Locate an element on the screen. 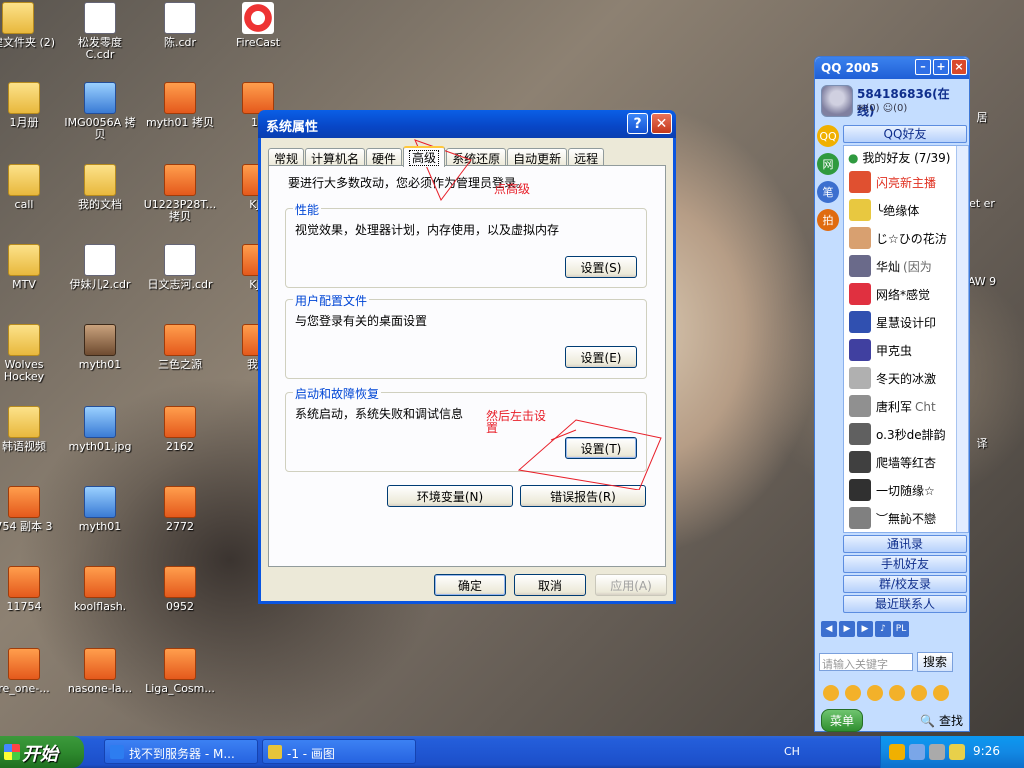 The height and width of the screenshot is (768, 1024). qq-search-button: 搜索 is located at coordinates (935, 662).